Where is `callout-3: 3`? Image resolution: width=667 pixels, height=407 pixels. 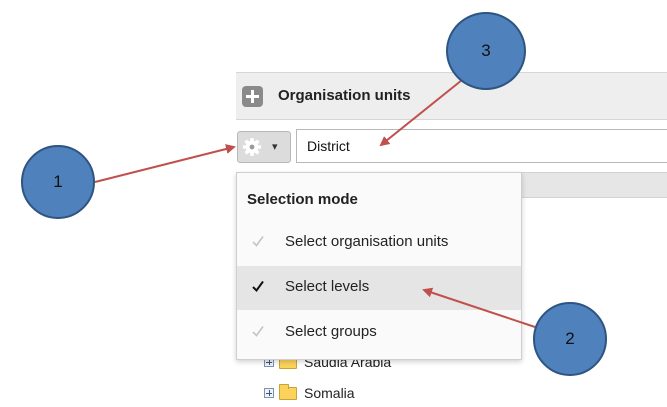
callout-3: 3 is located at coordinates (486, 51).